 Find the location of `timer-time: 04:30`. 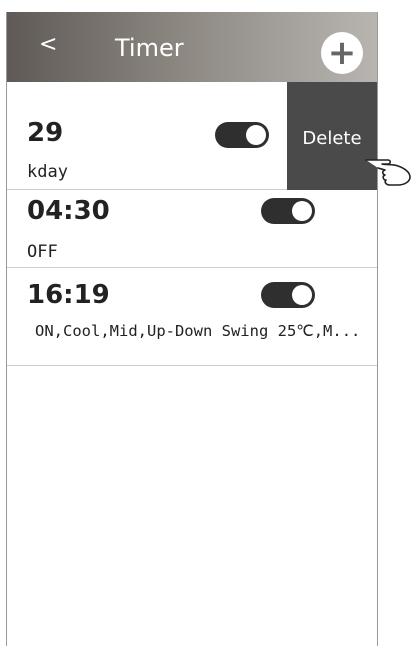

timer-time: 04:30 is located at coordinates (68, 211).